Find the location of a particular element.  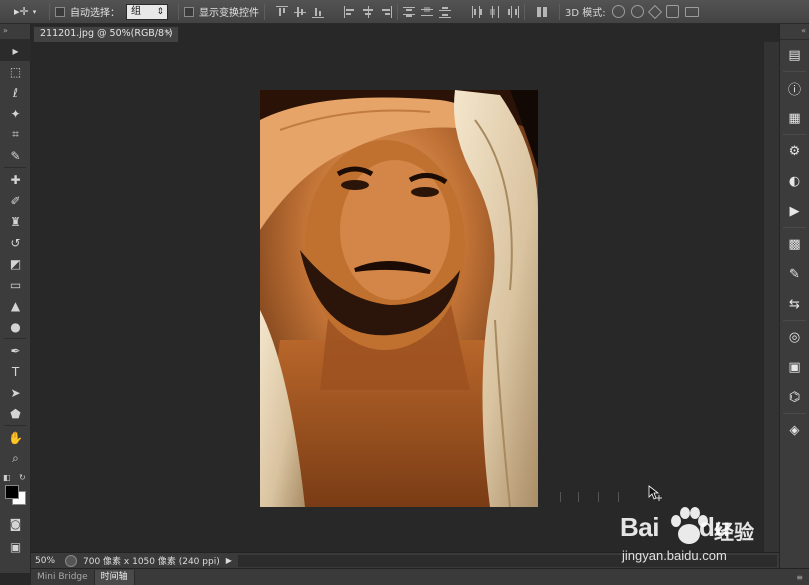

adjustments-panel-icon: ◐ is located at coordinates (794, 181).